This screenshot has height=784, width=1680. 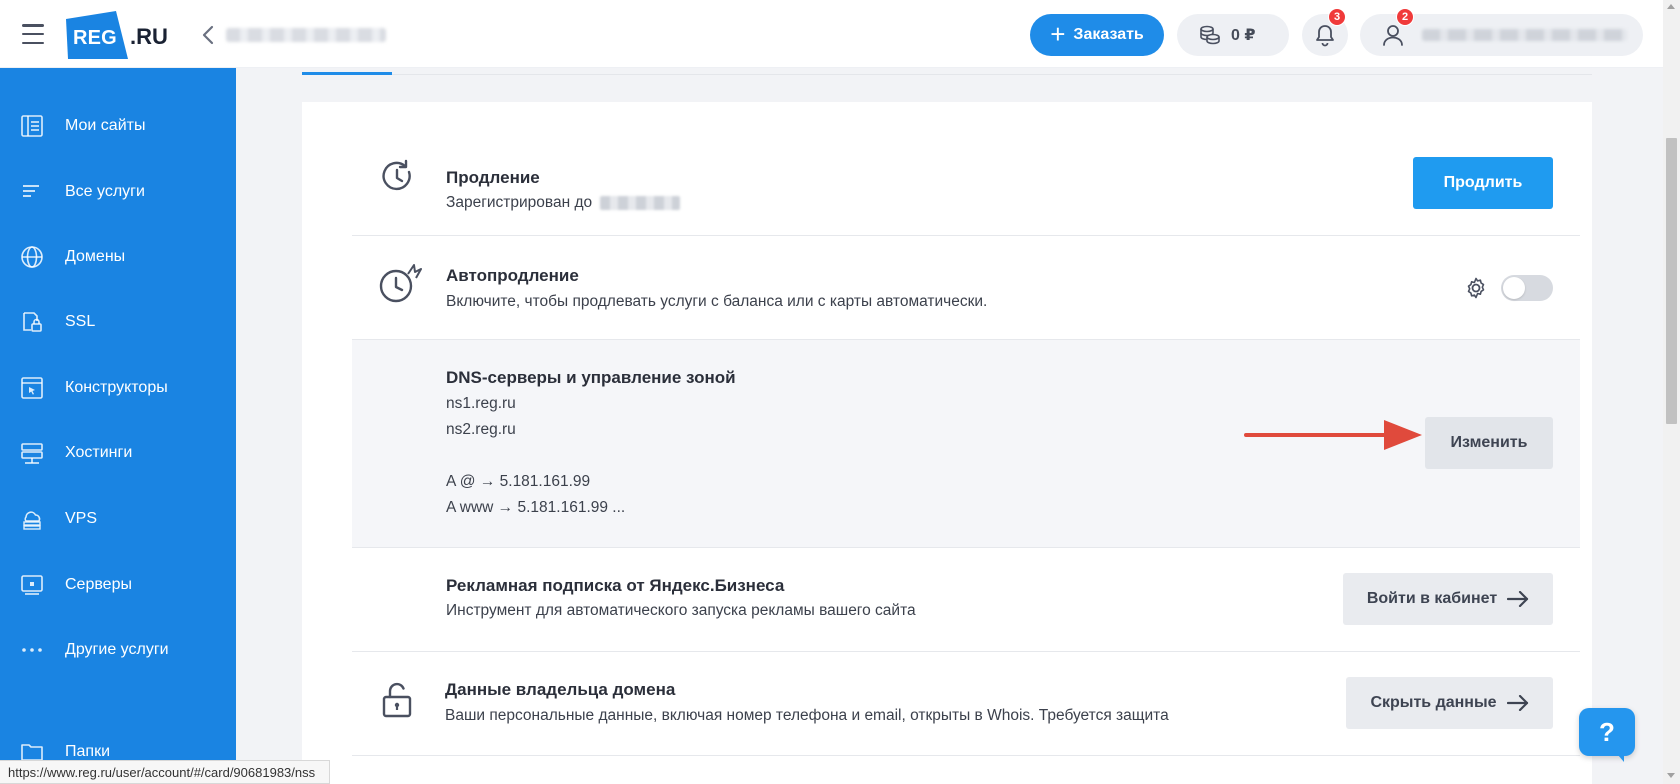 I want to click on autorenewal-clock-icon, so click(x=400, y=283).